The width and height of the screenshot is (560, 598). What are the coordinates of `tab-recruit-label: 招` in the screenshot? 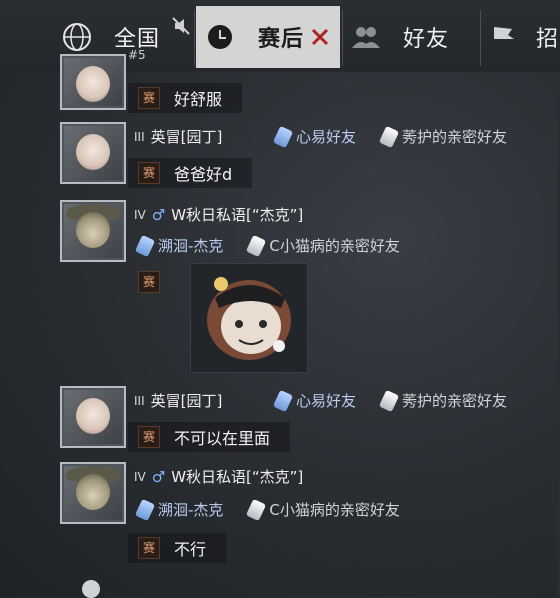 It's located at (548, 39).